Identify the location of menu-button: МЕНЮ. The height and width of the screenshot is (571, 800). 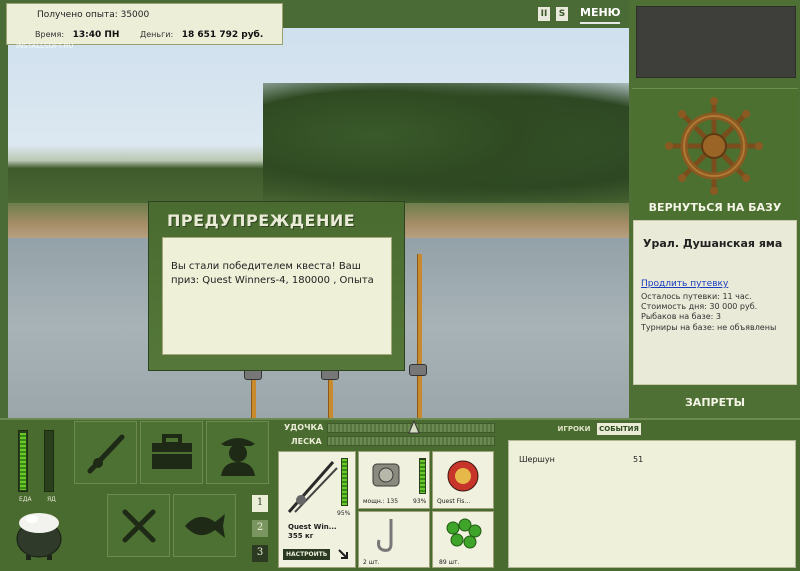
(600, 15).